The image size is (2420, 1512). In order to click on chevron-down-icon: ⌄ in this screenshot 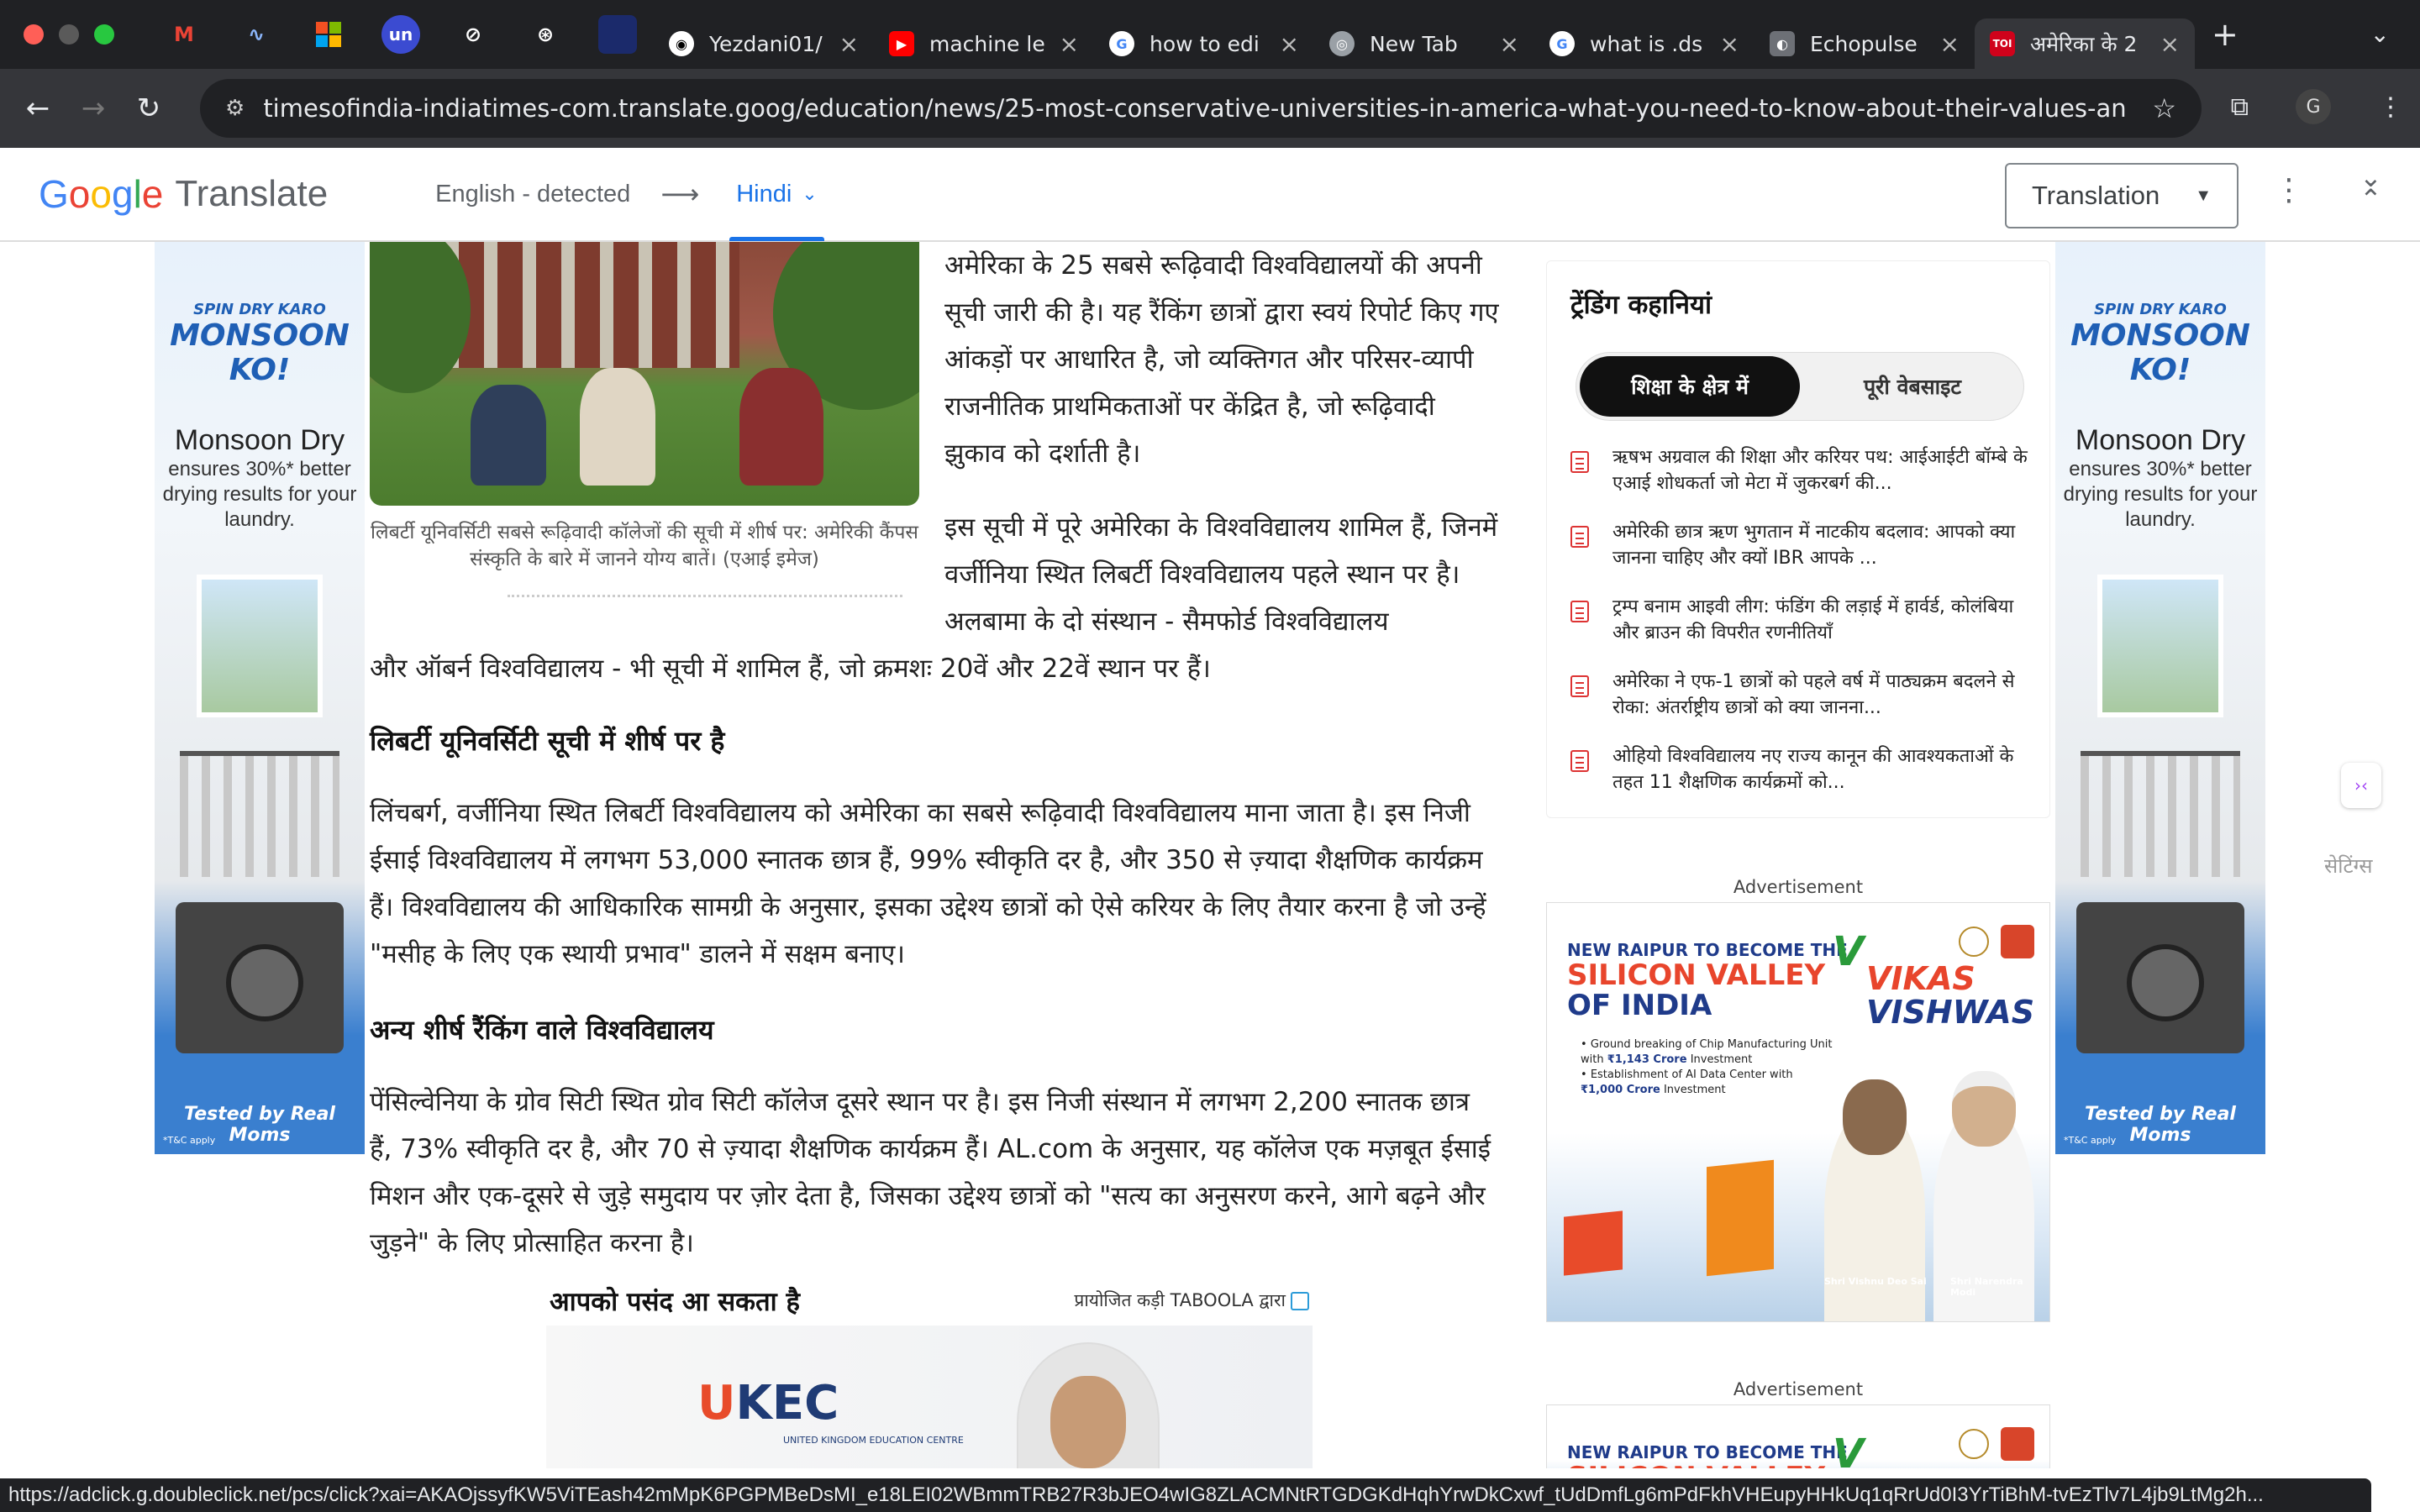, I will do `click(810, 193)`.